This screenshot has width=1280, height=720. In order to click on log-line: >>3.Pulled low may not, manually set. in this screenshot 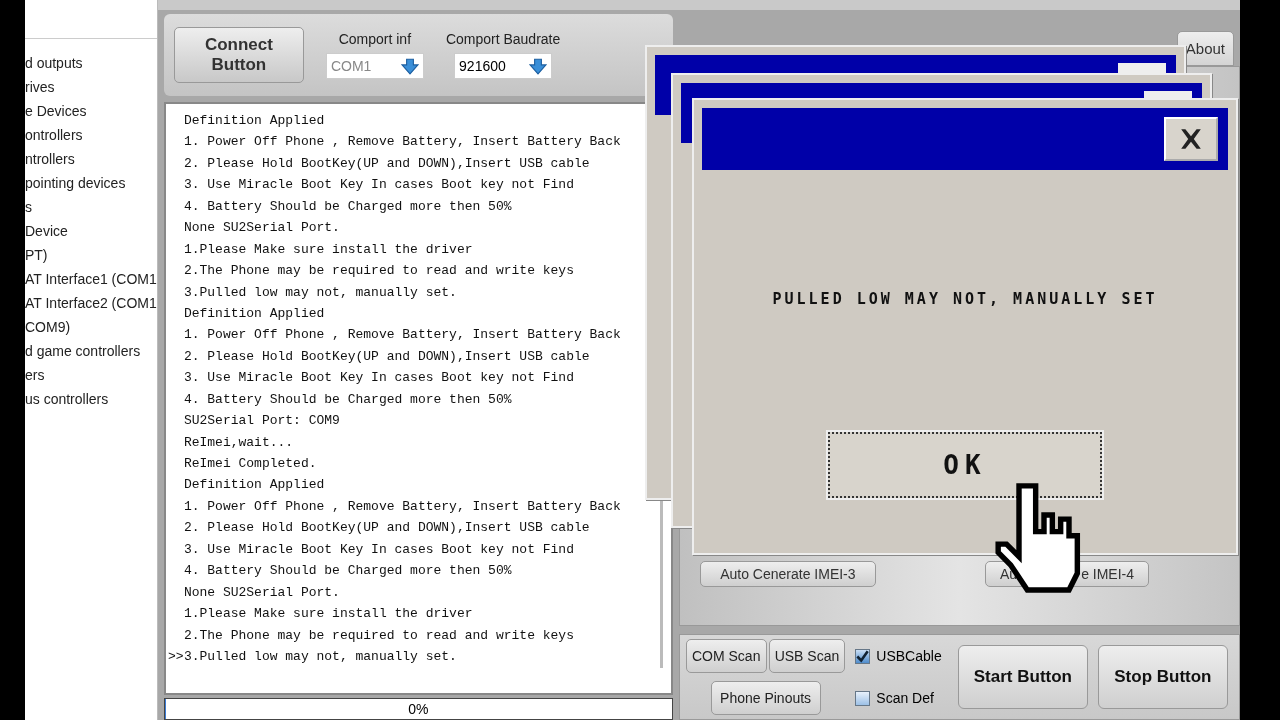, I will do `click(312, 656)`.